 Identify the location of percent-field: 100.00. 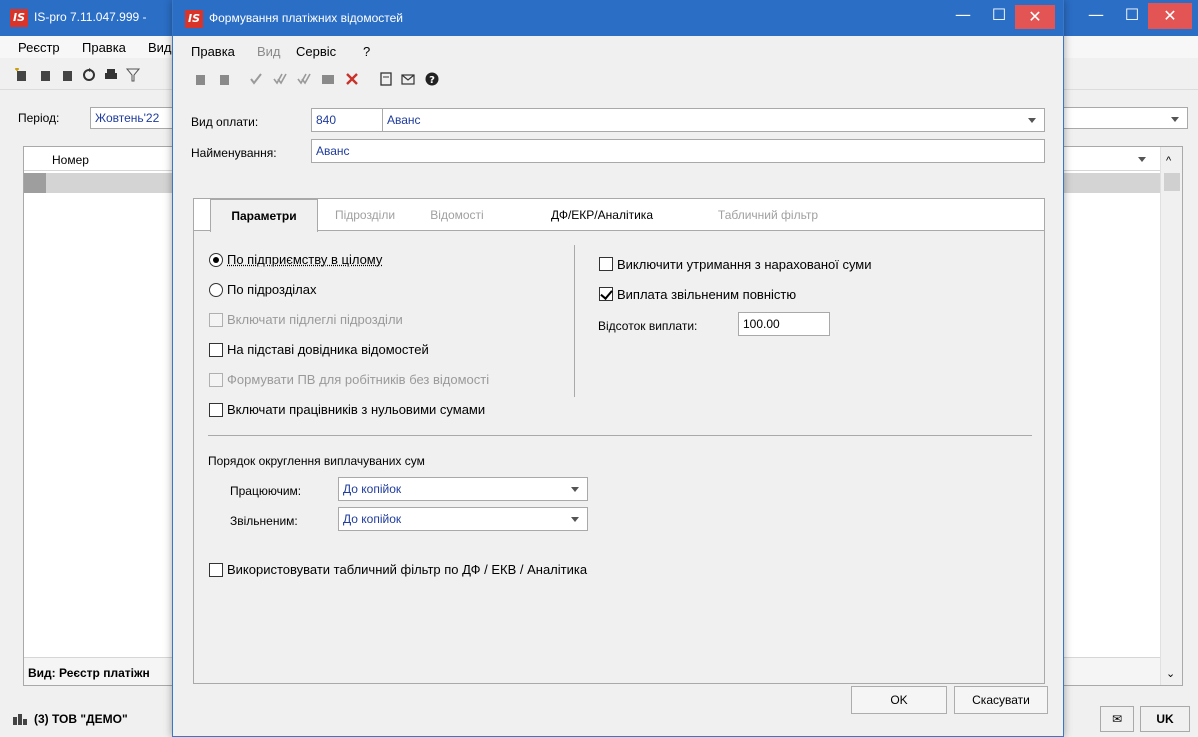
(784, 324).